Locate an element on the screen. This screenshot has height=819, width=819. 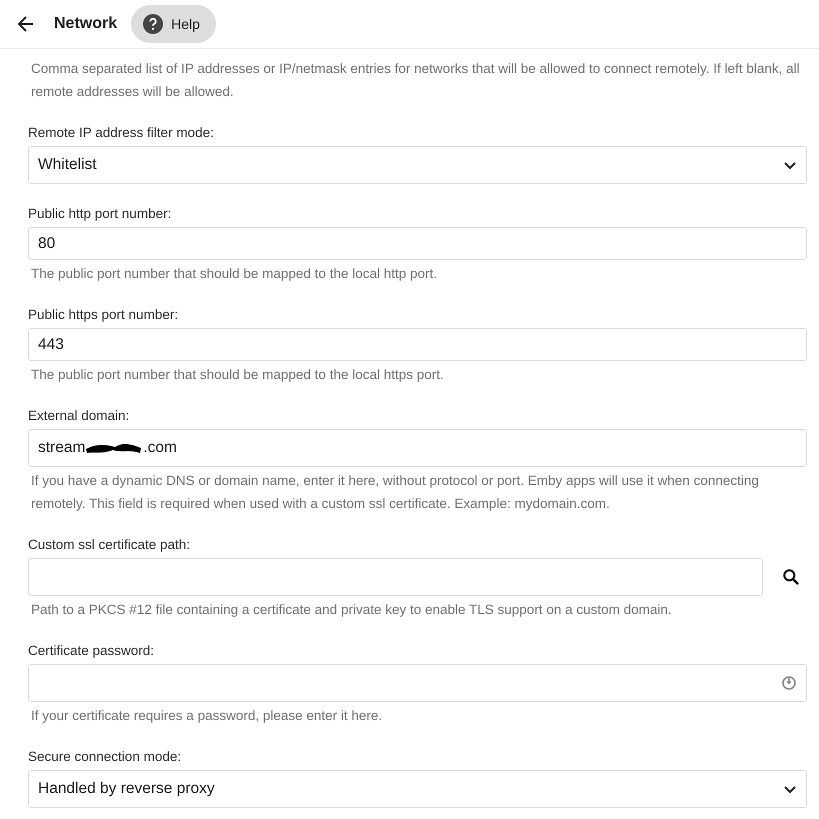
help-icon is located at coordinates (153, 24).